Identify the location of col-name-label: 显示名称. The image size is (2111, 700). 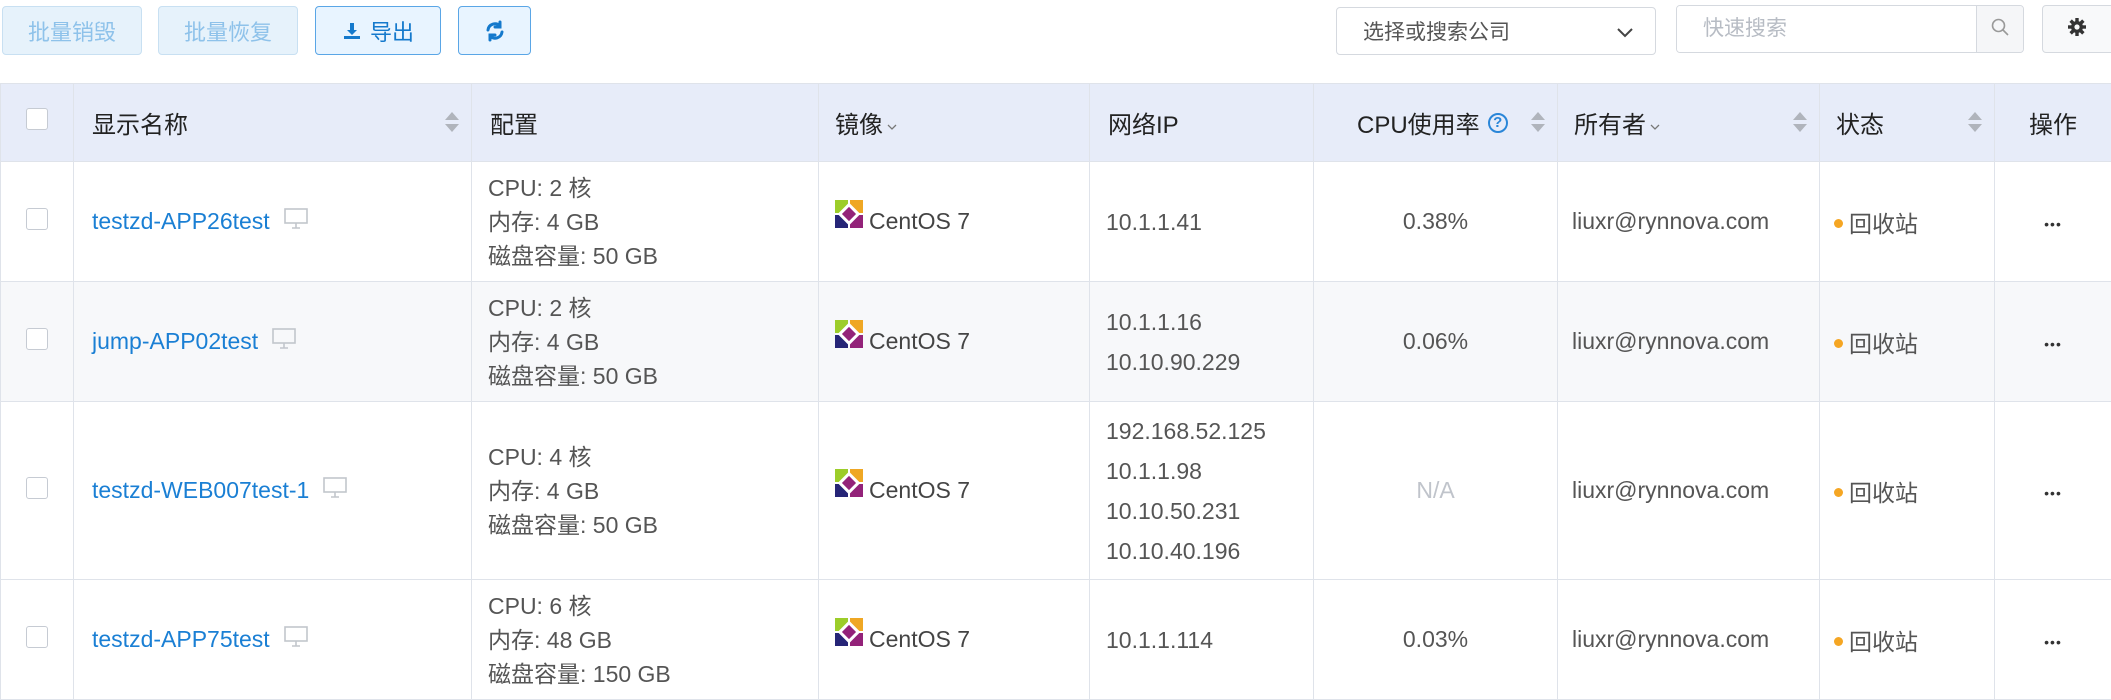
(140, 122).